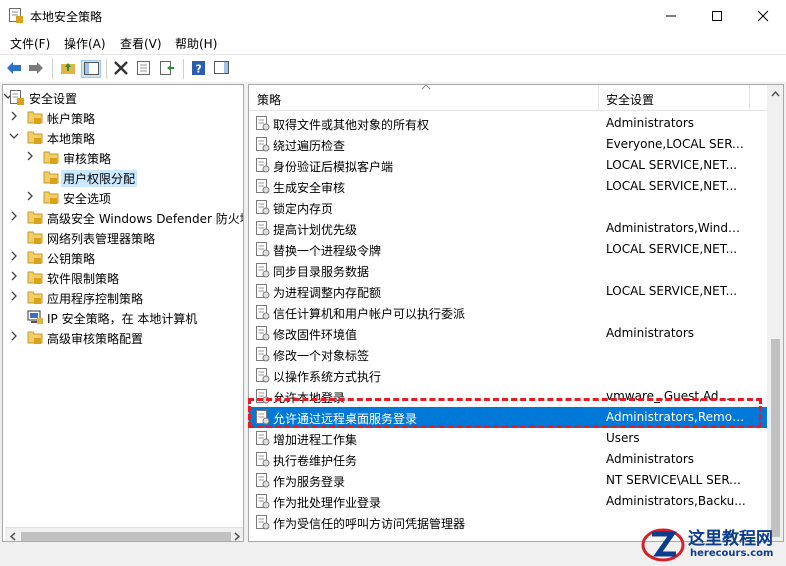  What do you see at coordinates (123, 317) in the screenshot?
I see `tree-item: IP 安全策略，在 本地计算机` at bounding box center [123, 317].